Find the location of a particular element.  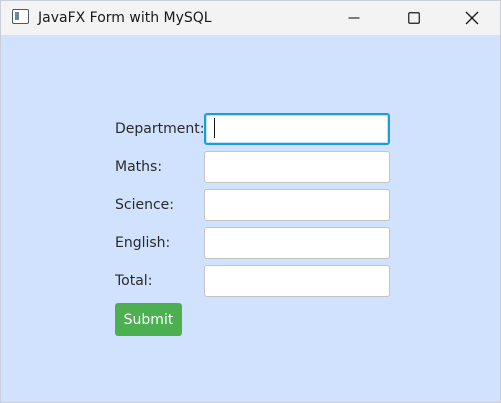

minimize-icon is located at coordinates (354, 18).